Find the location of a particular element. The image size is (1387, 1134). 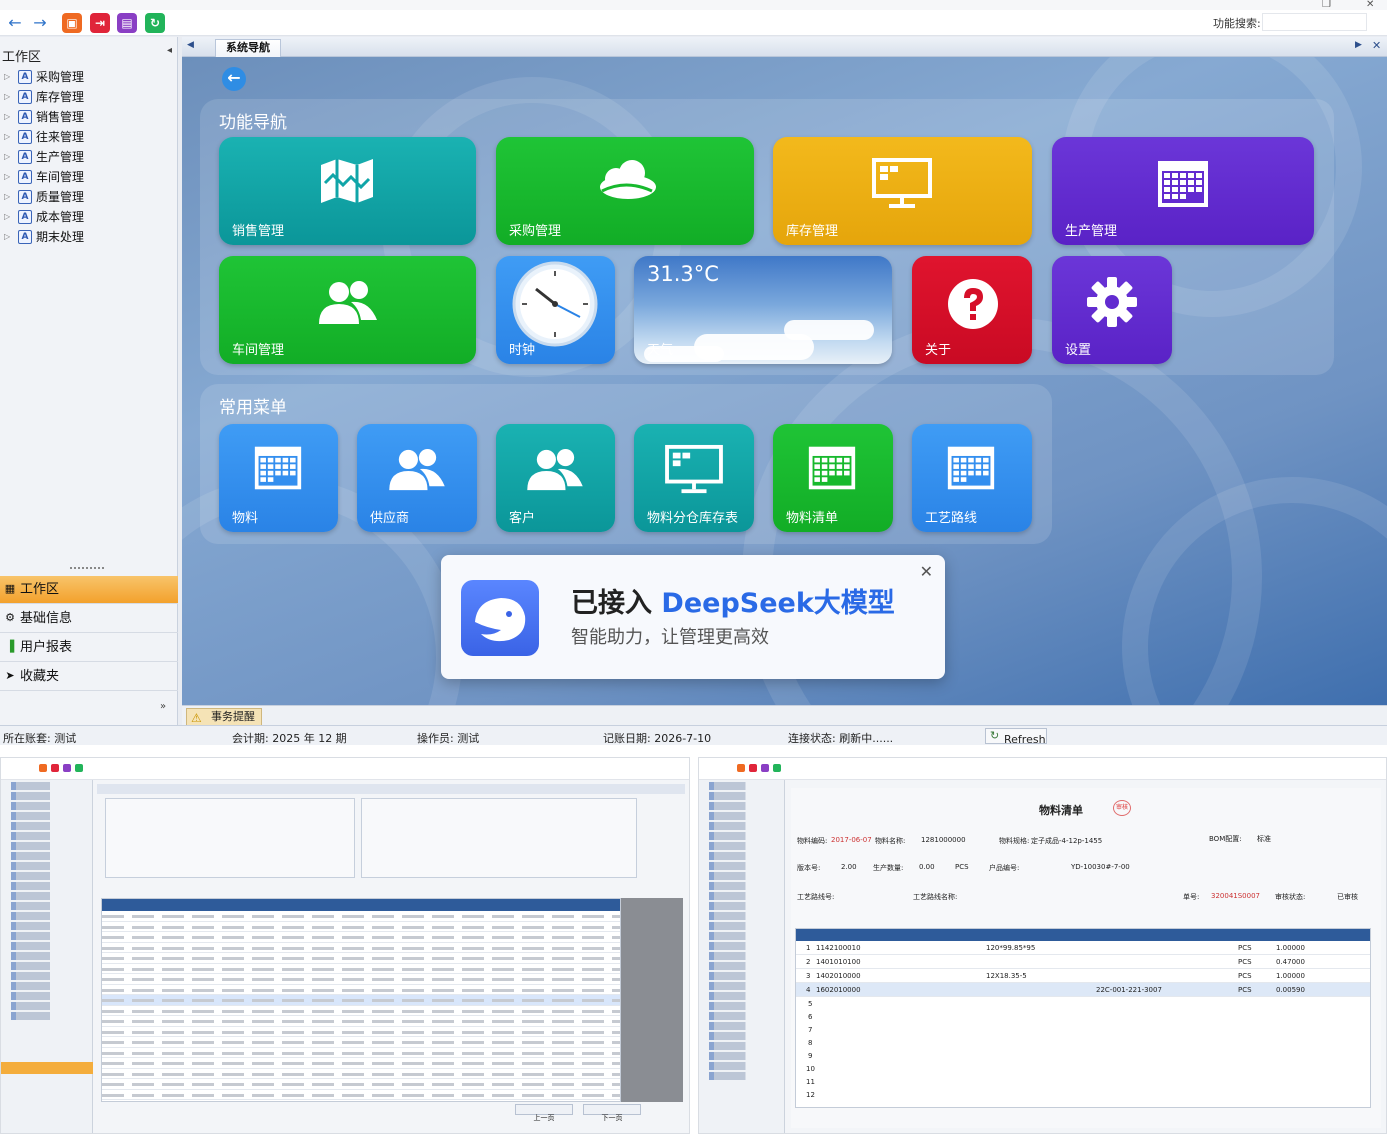

table-row: 9 is located at coordinates (1083, 1055).